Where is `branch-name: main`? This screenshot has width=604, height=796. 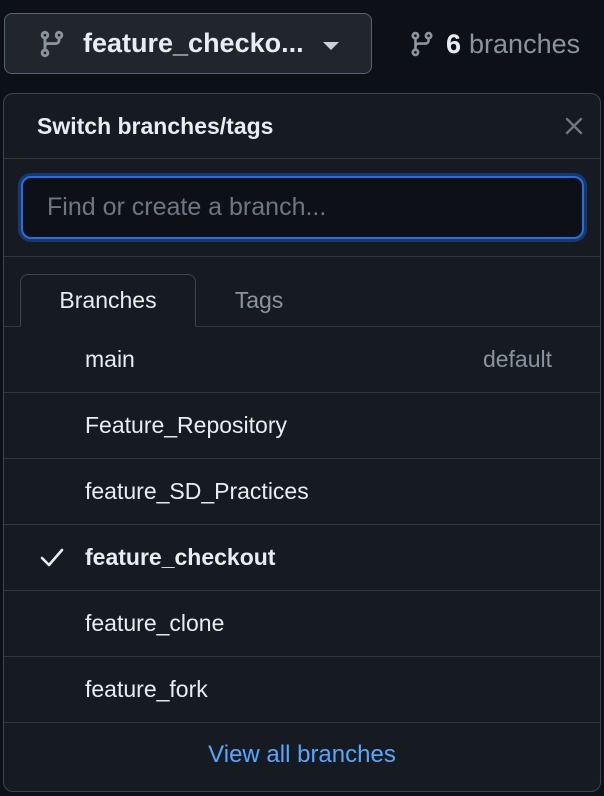 branch-name: main is located at coordinates (110, 359).